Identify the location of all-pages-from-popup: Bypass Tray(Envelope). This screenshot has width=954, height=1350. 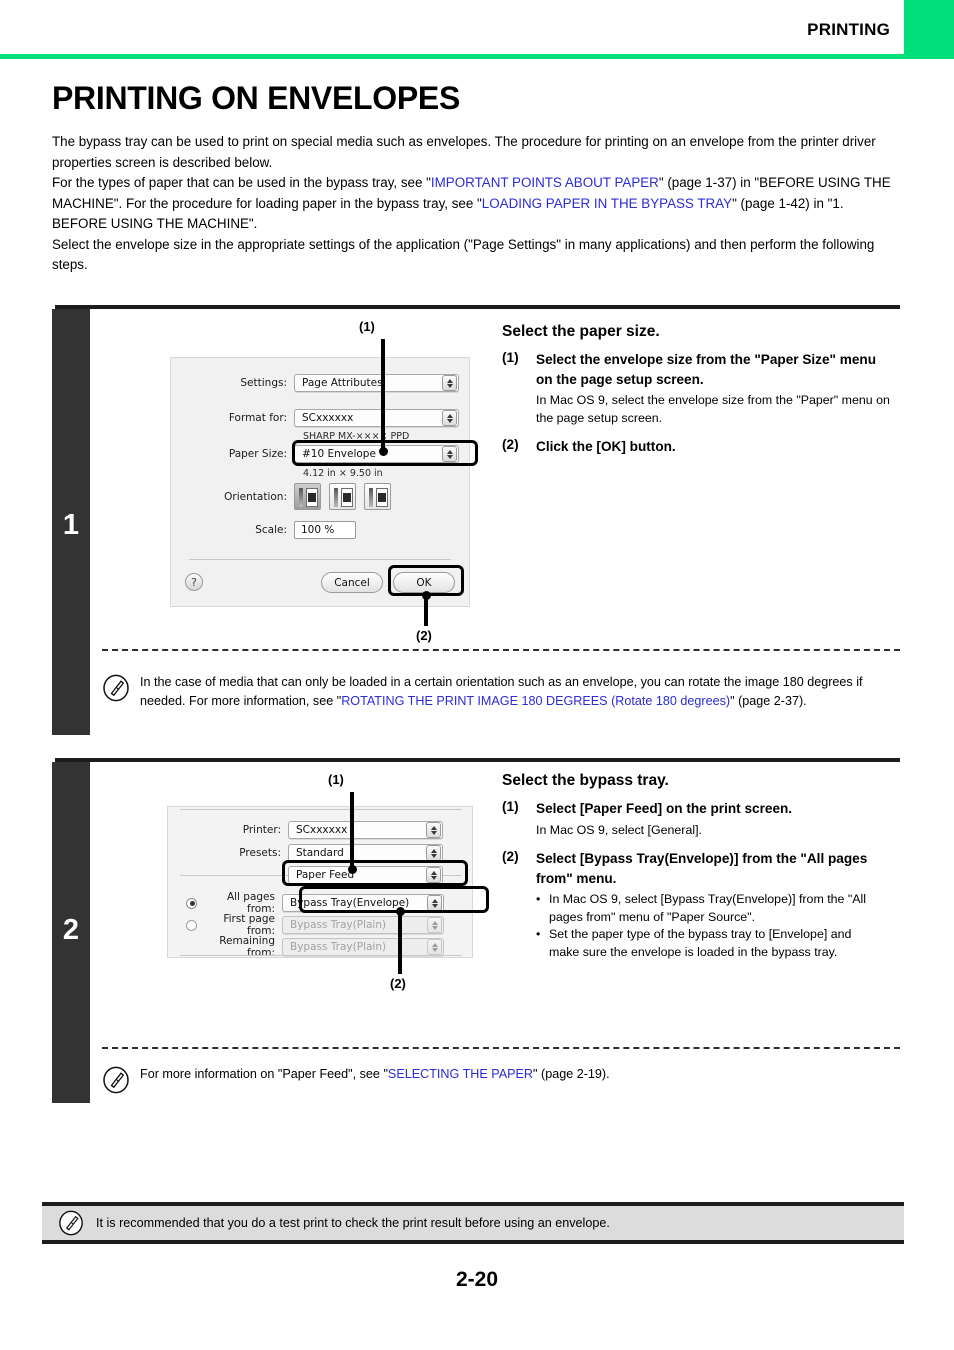
(363, 903).